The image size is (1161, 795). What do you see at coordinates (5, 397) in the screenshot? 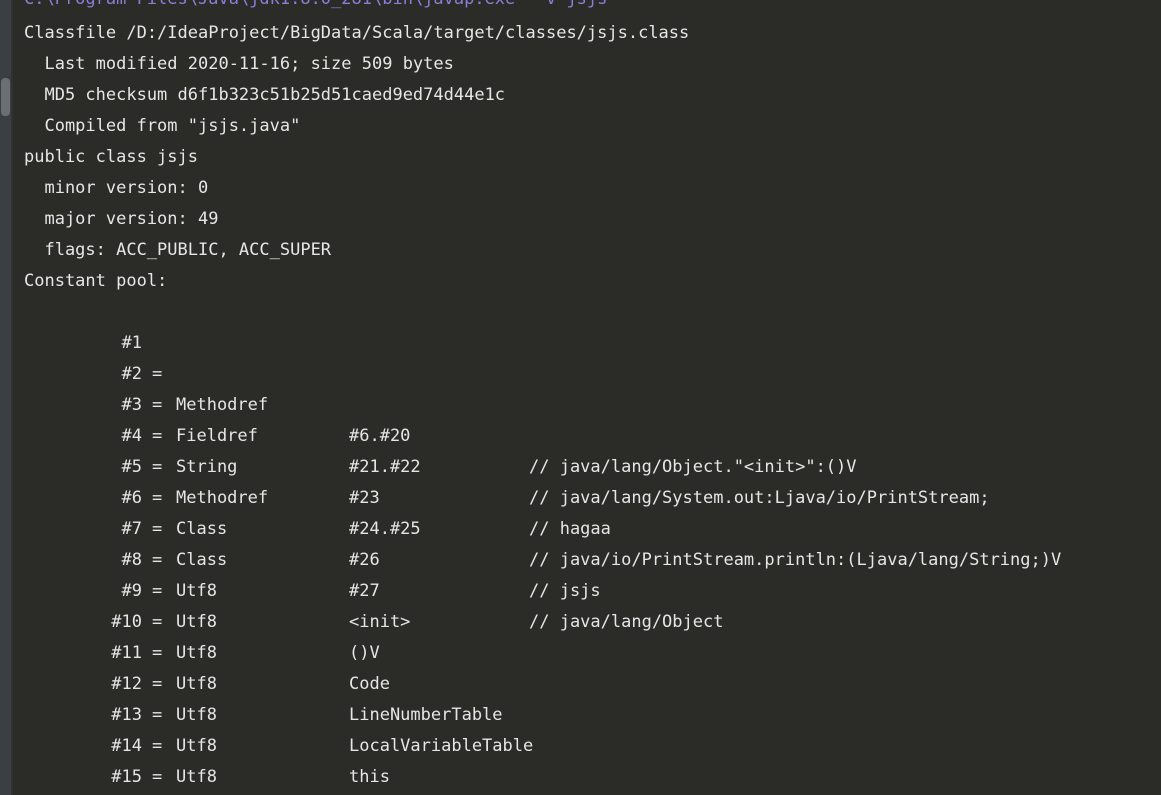
I see `console-gutter` at bounding box center [5, 397].